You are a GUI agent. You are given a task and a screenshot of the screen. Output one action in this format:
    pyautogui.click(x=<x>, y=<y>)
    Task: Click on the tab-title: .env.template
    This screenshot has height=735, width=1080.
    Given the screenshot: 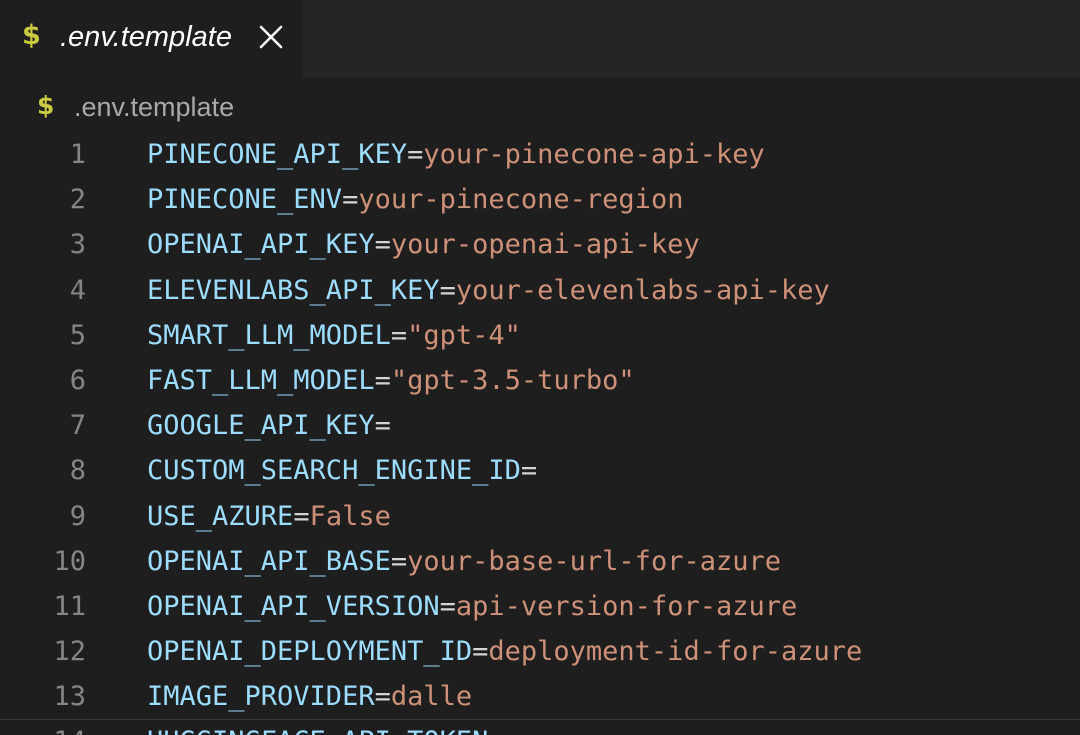 What is the action you would take?
    pyautogui.click(x=146, y=37)
    